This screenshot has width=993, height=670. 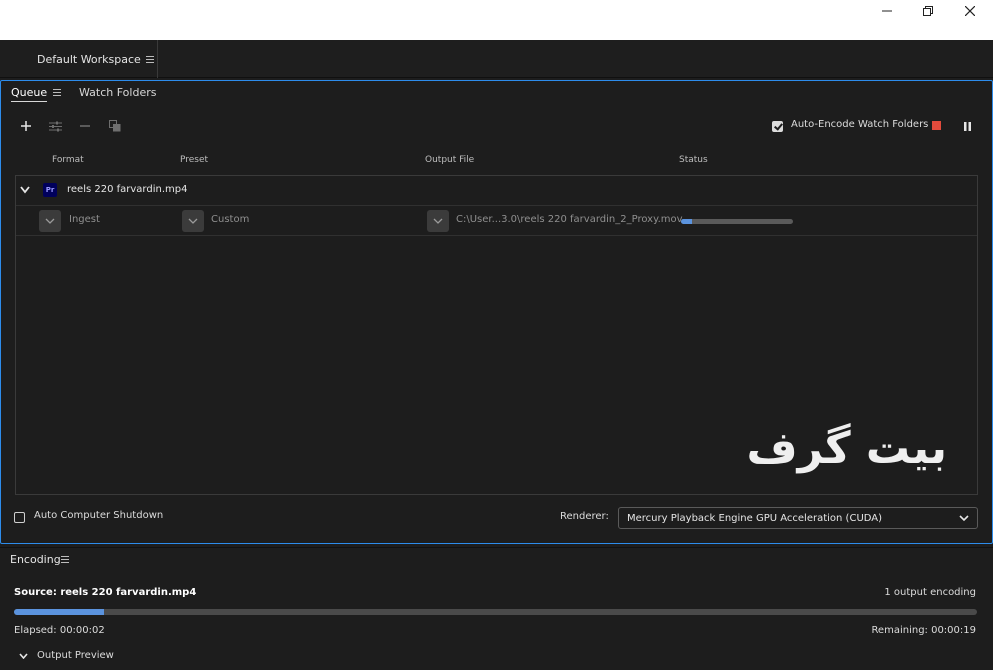 What do you see at coordinates (50, 190) in the screenshot?
I see `premiere-icon: Pr` at bounding box center [50, 190].